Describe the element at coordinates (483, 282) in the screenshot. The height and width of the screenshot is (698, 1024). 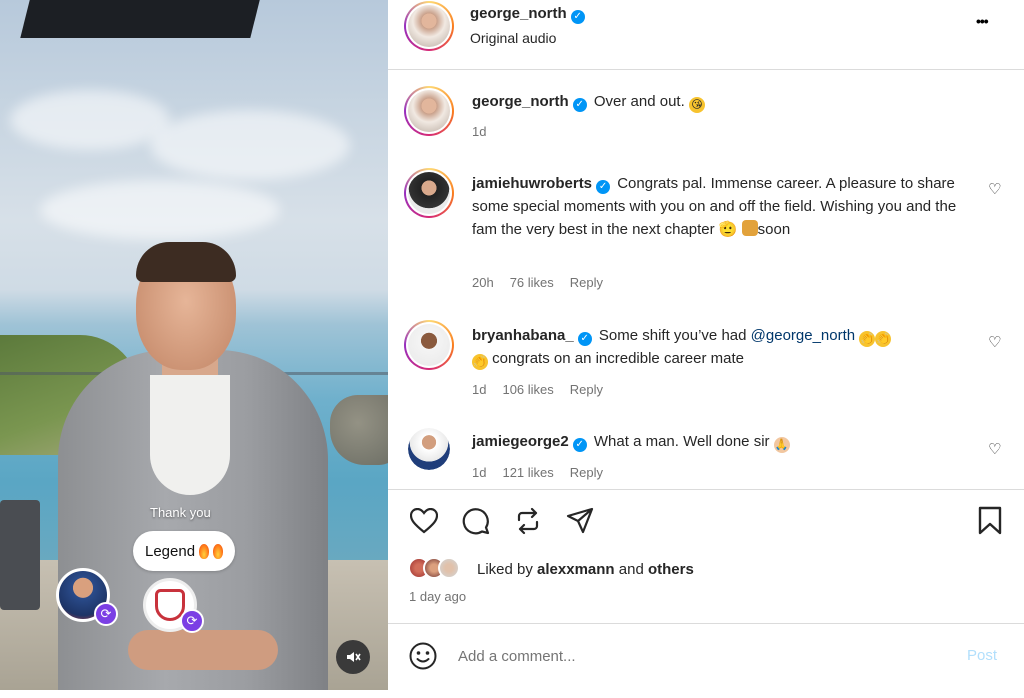
I see `comment-time: 20h` at that location.